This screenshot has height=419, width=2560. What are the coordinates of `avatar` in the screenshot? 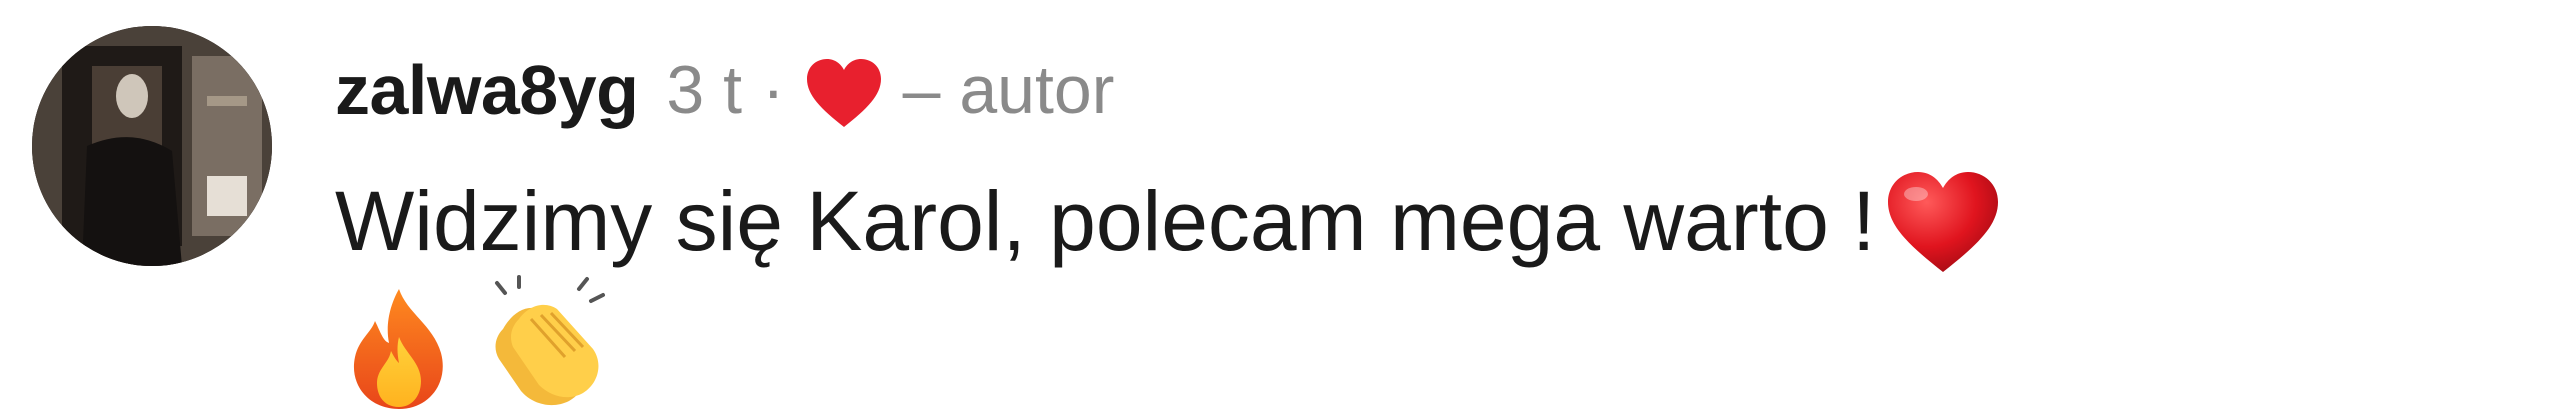 It's located at (152, 146).